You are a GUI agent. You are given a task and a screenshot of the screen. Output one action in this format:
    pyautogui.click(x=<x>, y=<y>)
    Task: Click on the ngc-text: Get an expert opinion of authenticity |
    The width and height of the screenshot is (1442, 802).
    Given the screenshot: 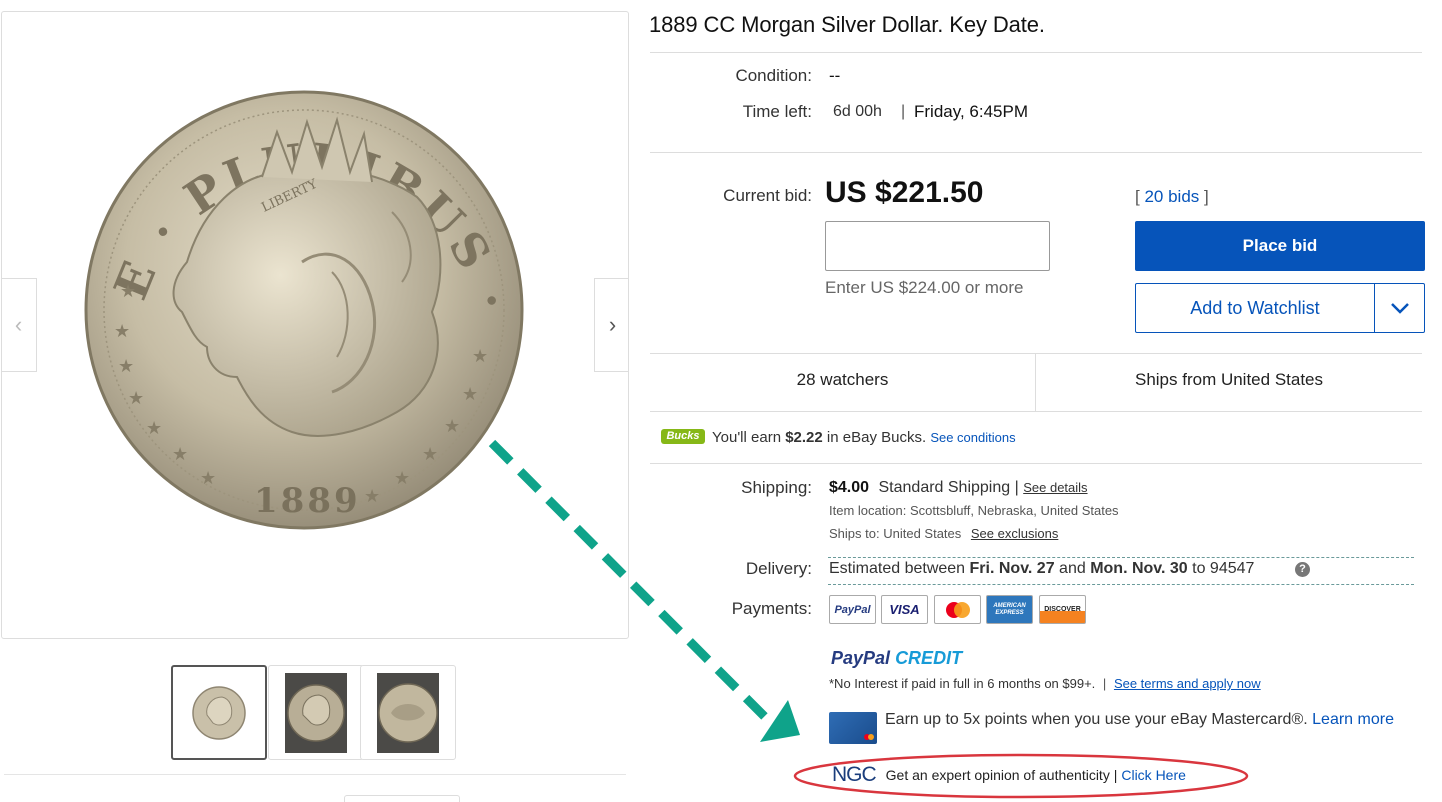 What is the action you would take?
    pyautogui.click(x=1001, y=775)
    